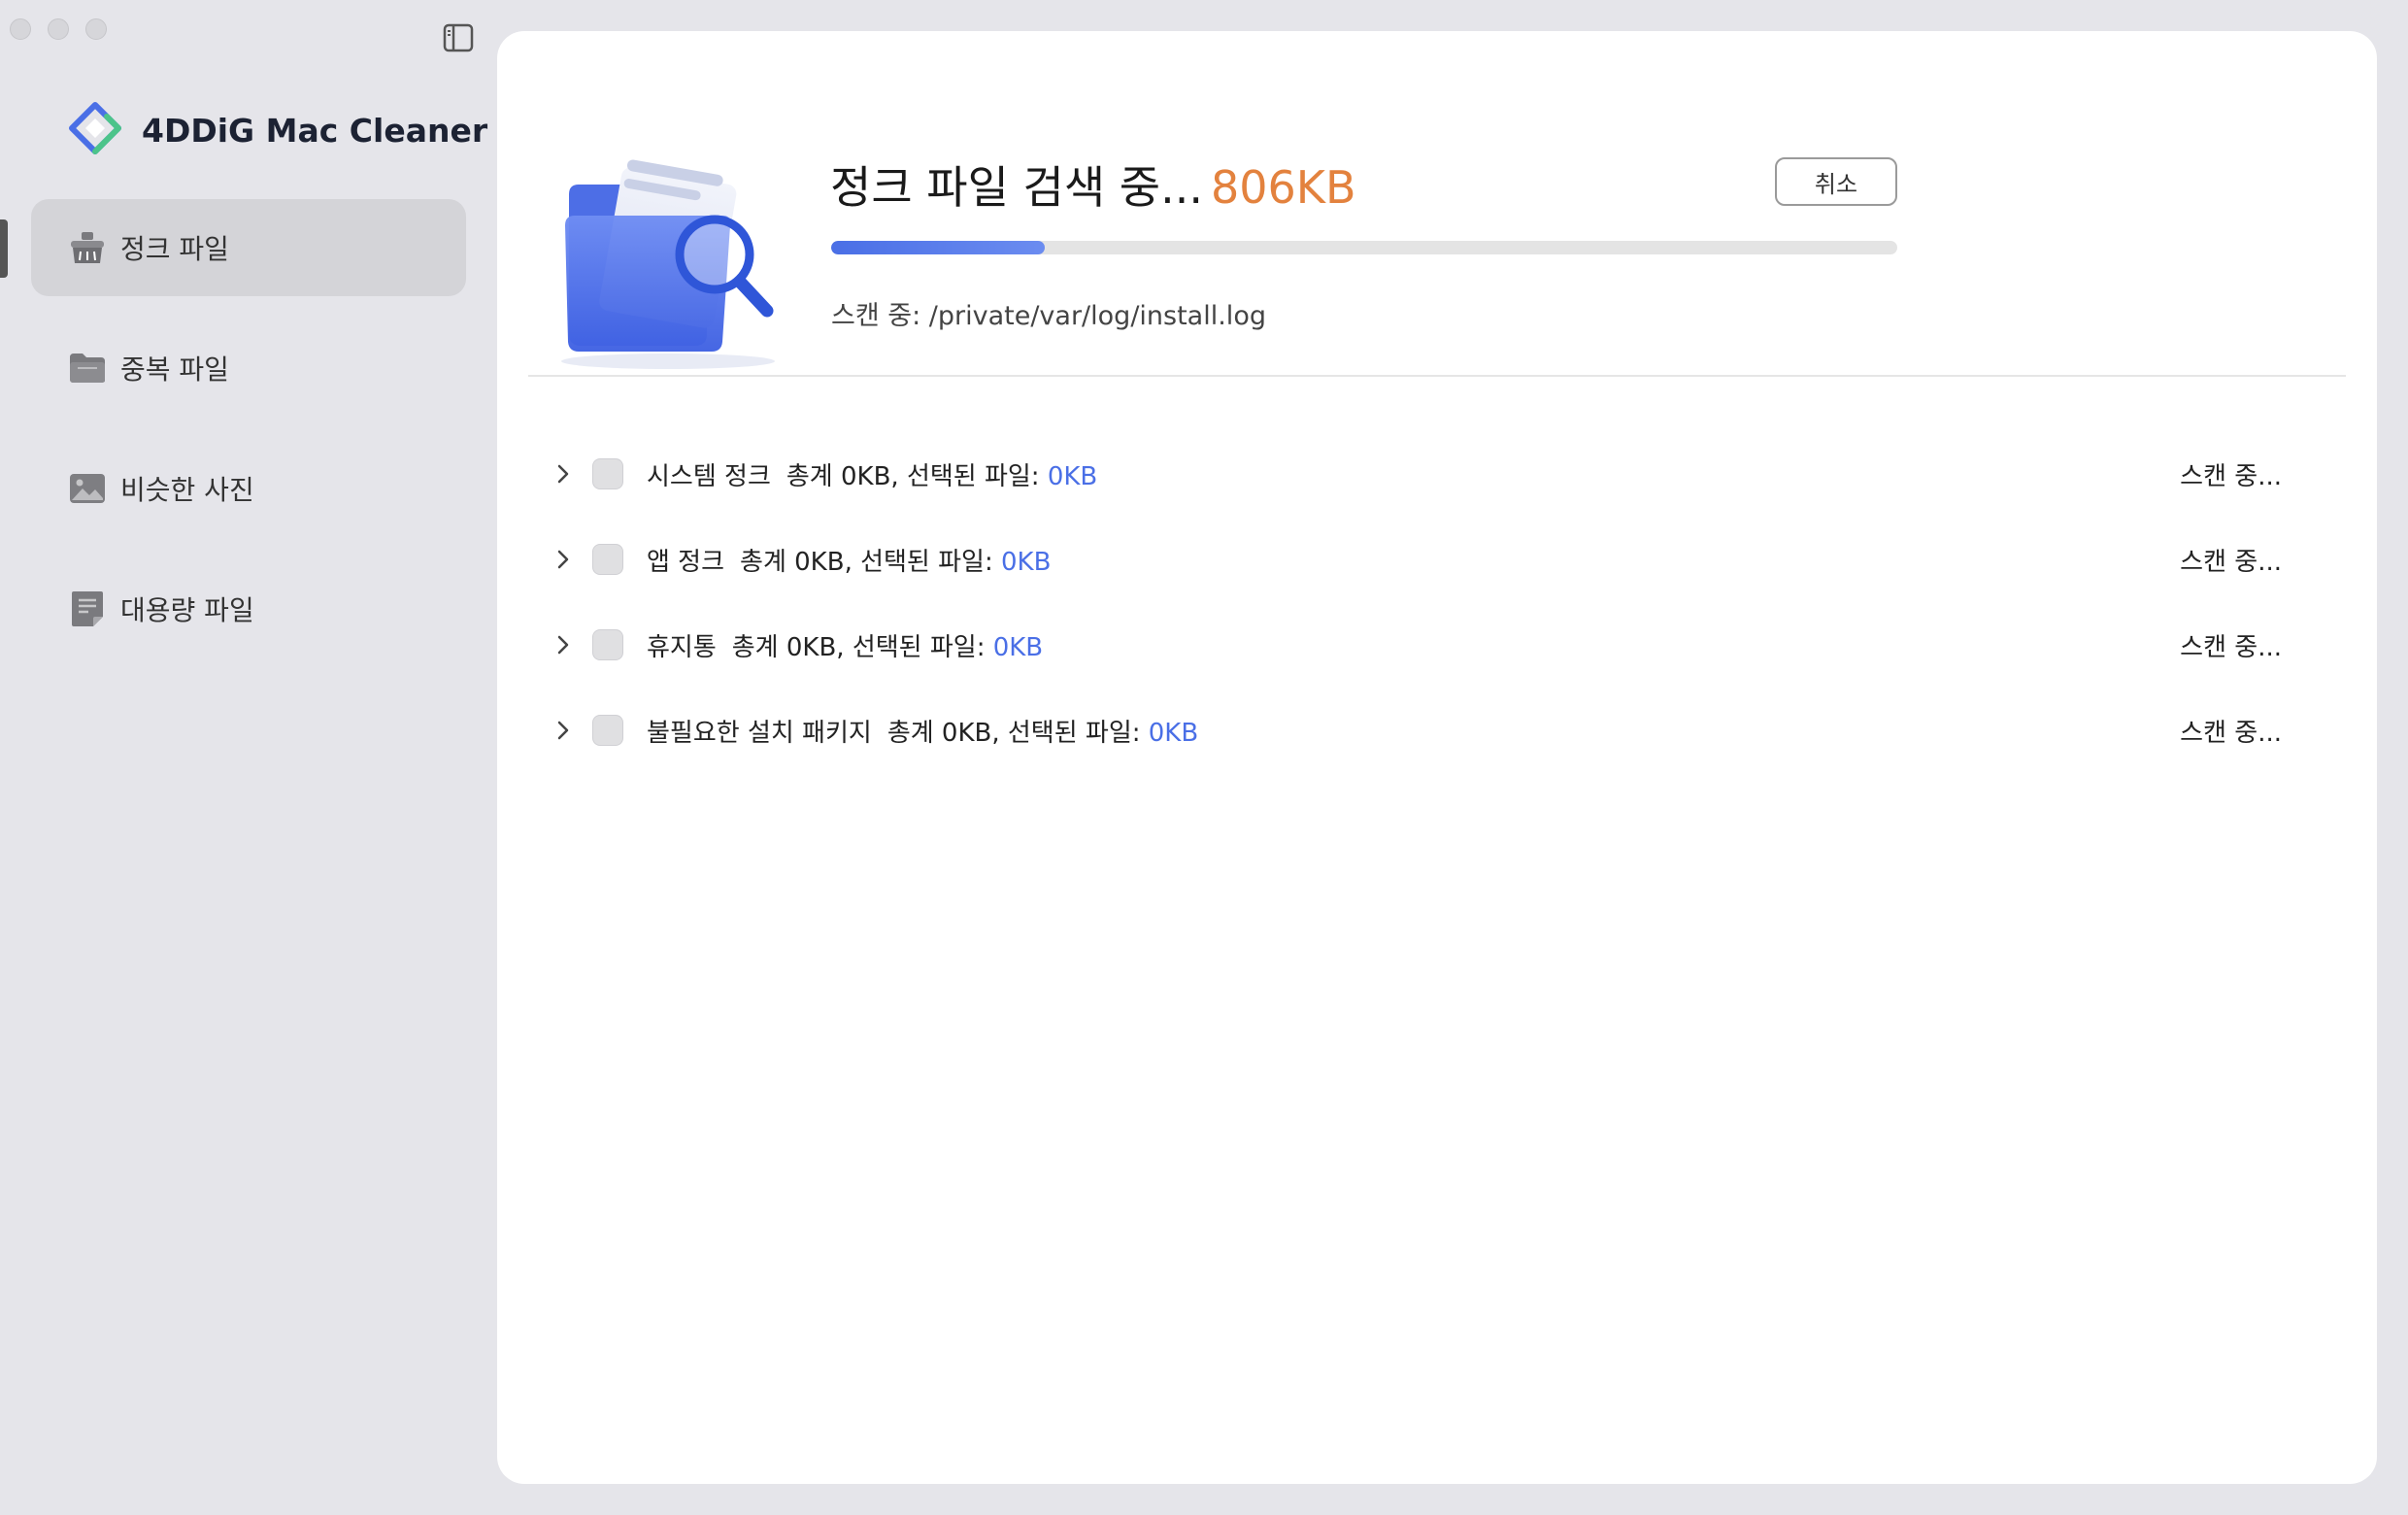  I want to click on category-name: 시스템 정크, so click(709, 477).